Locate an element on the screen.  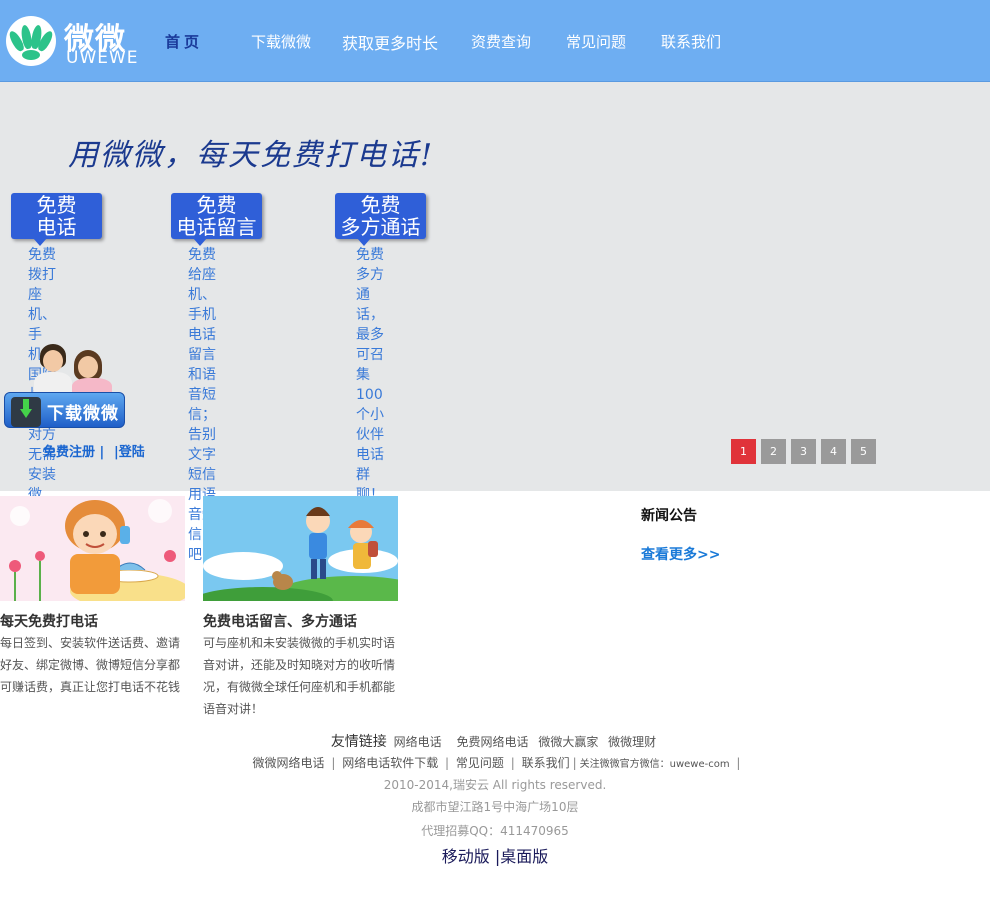
nav-item-home: 首页 is located at coordinates (184, 41).